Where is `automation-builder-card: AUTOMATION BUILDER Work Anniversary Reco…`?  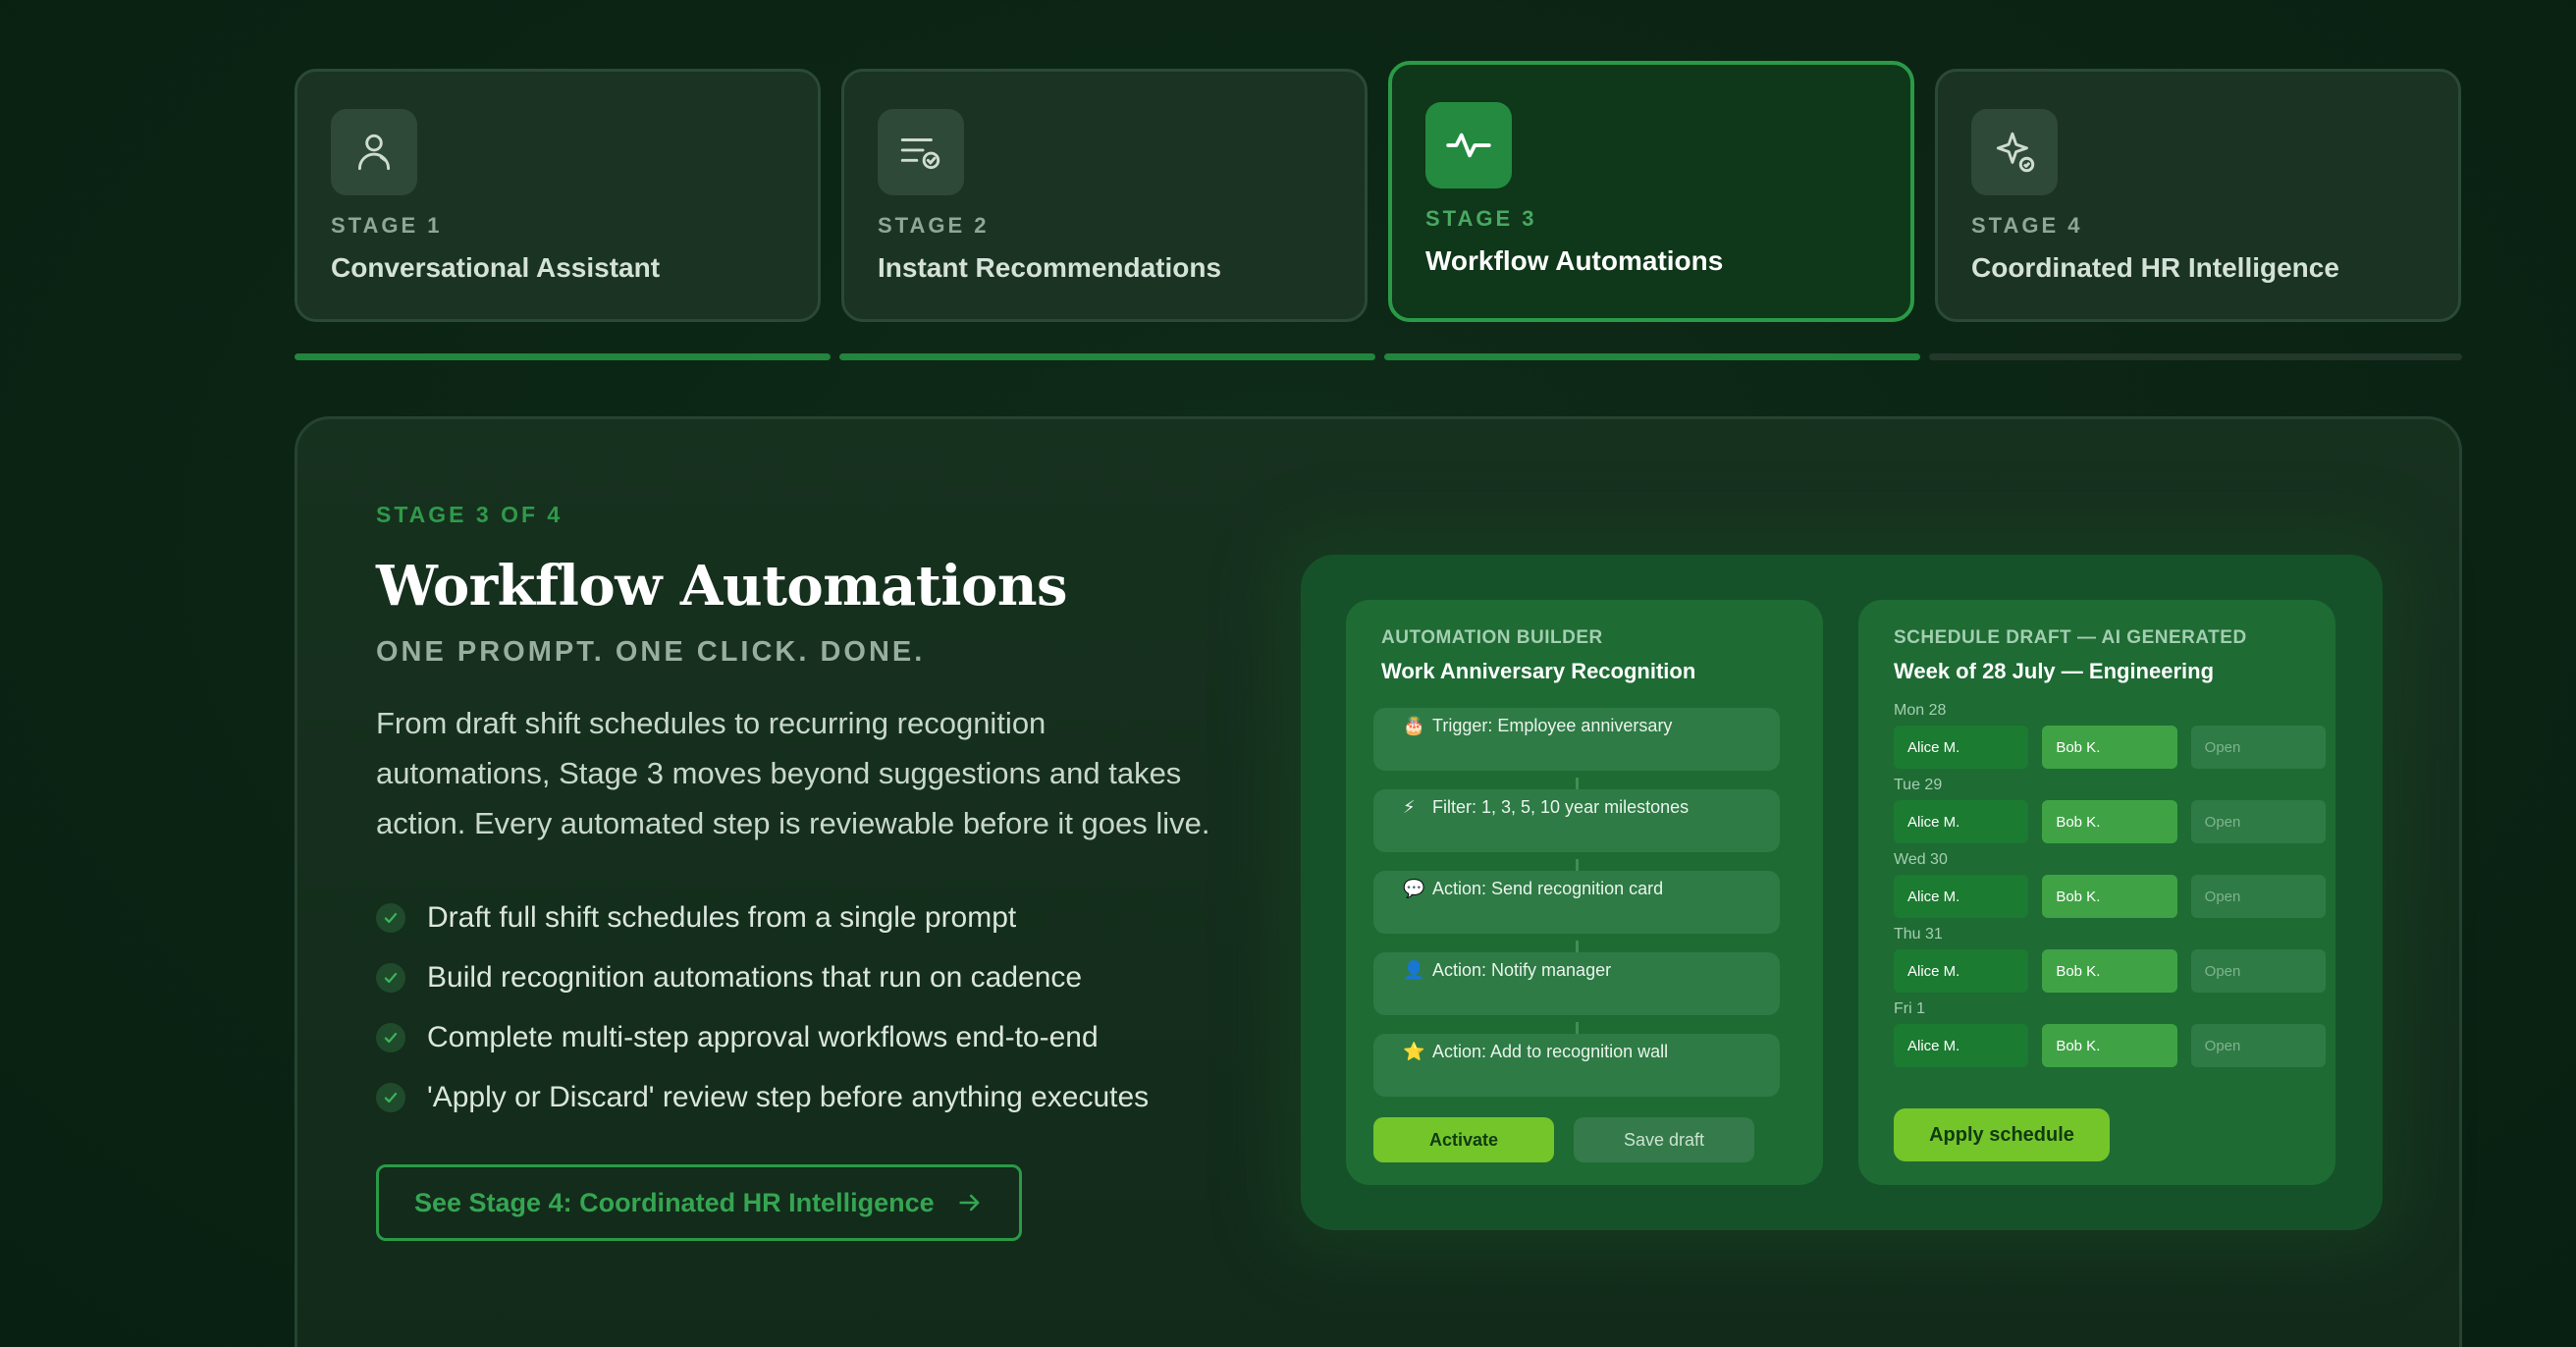 automation-builder-card: AUTOMATION BUILDER Work Anniversary Reco… is located at coordinates (1584, 893).